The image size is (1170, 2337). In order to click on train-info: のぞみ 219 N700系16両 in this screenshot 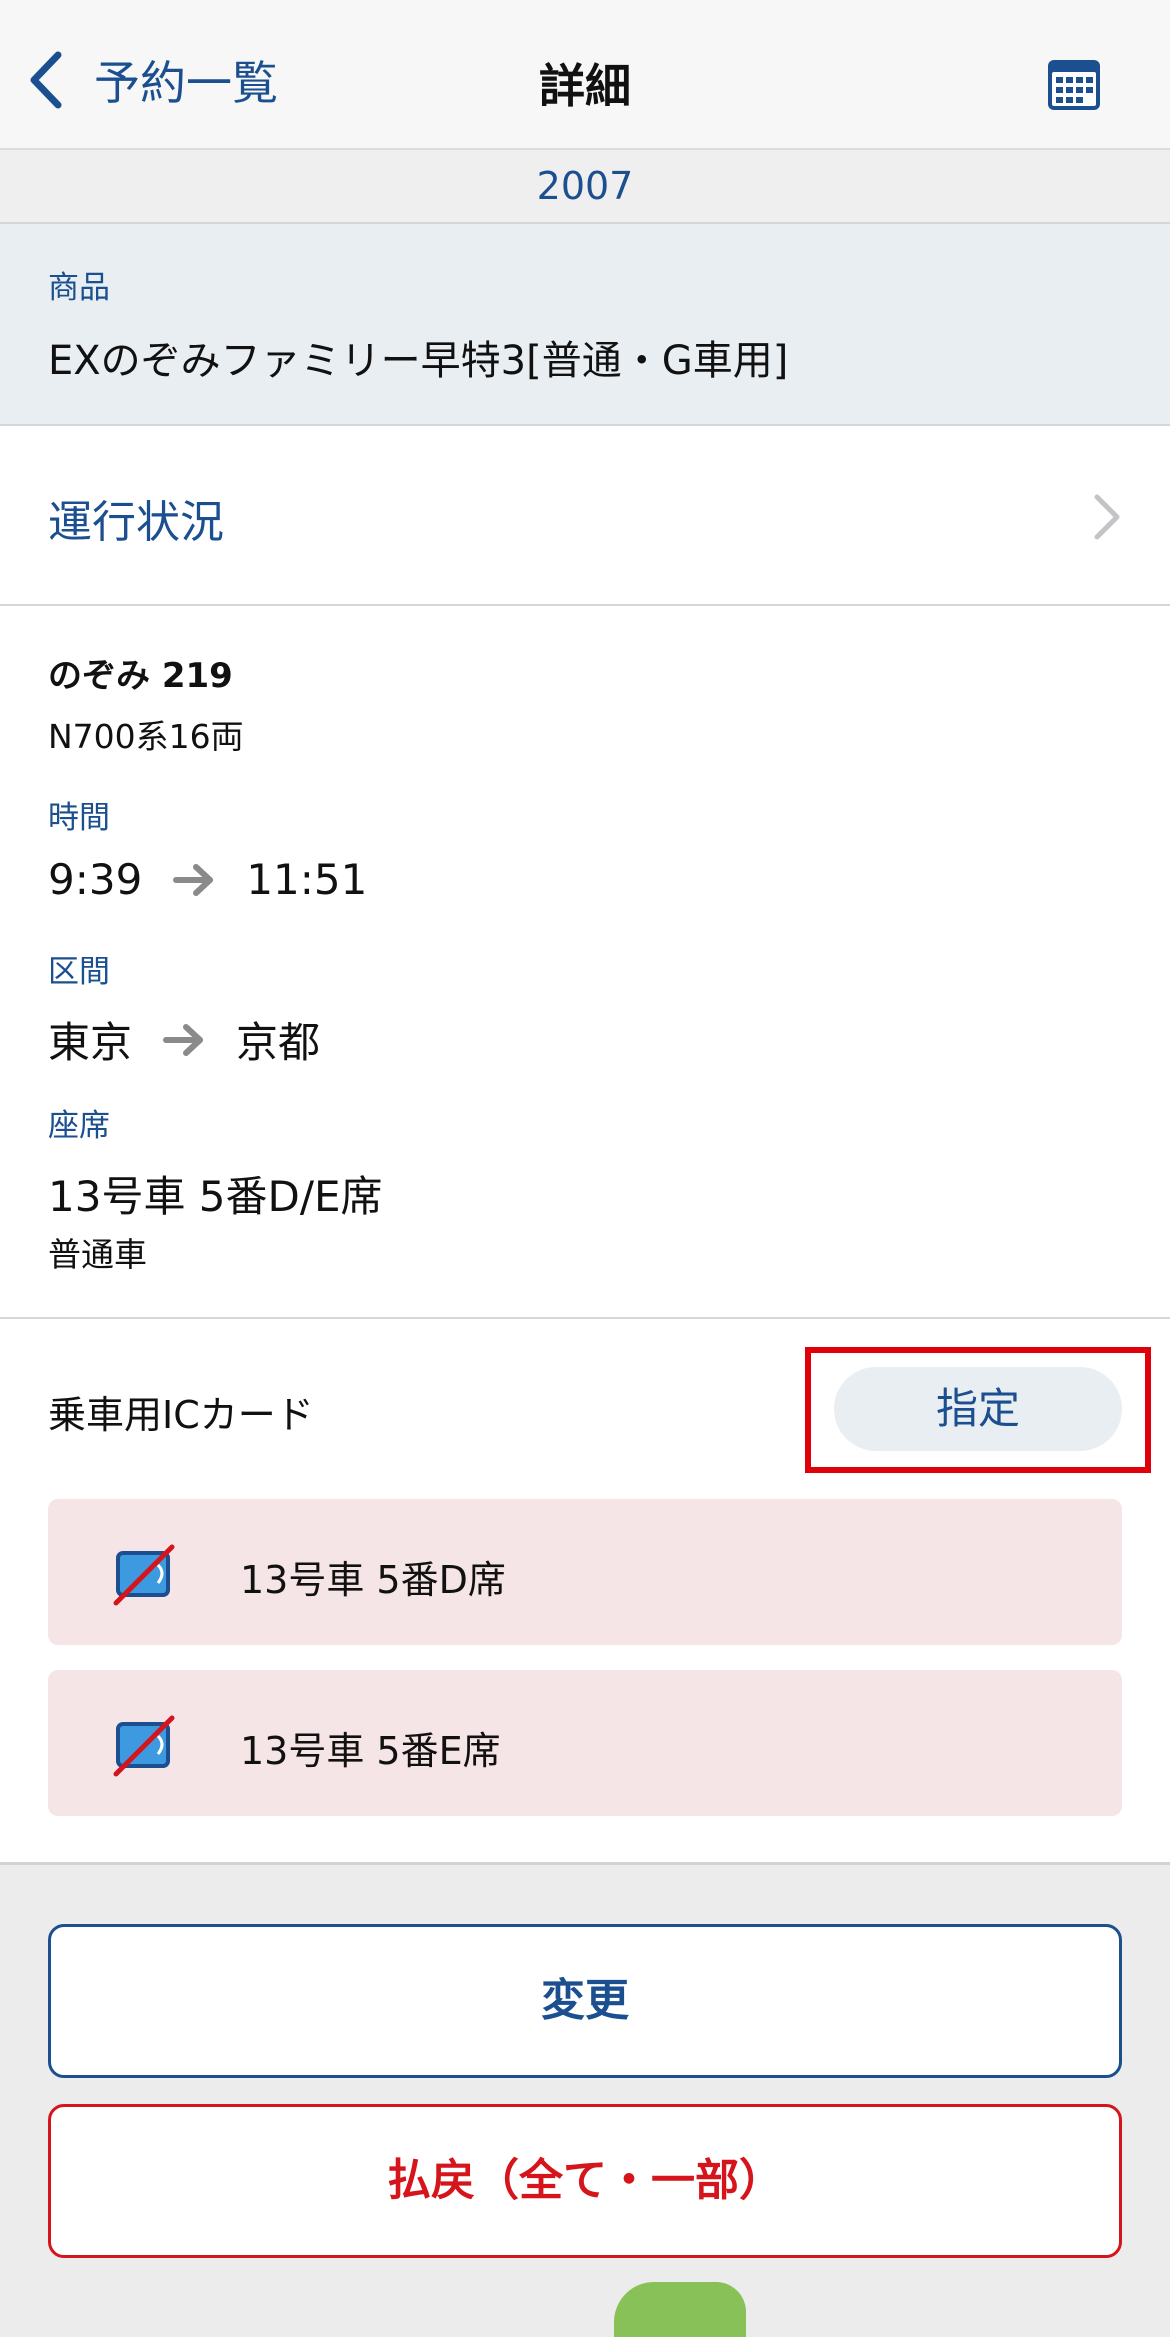, I will do `click(583, 707)`.